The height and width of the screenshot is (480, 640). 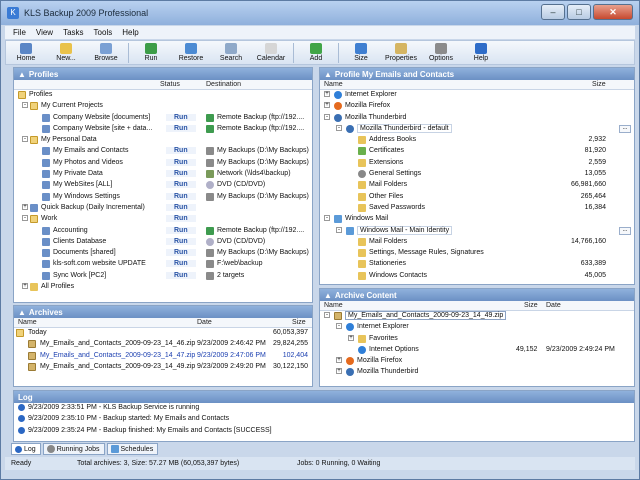 What do you see at coordinates (477, 185) in the screenshot?
I see `detail-row: Mail Folders 66,981,660` at bounding box center [477, 185].